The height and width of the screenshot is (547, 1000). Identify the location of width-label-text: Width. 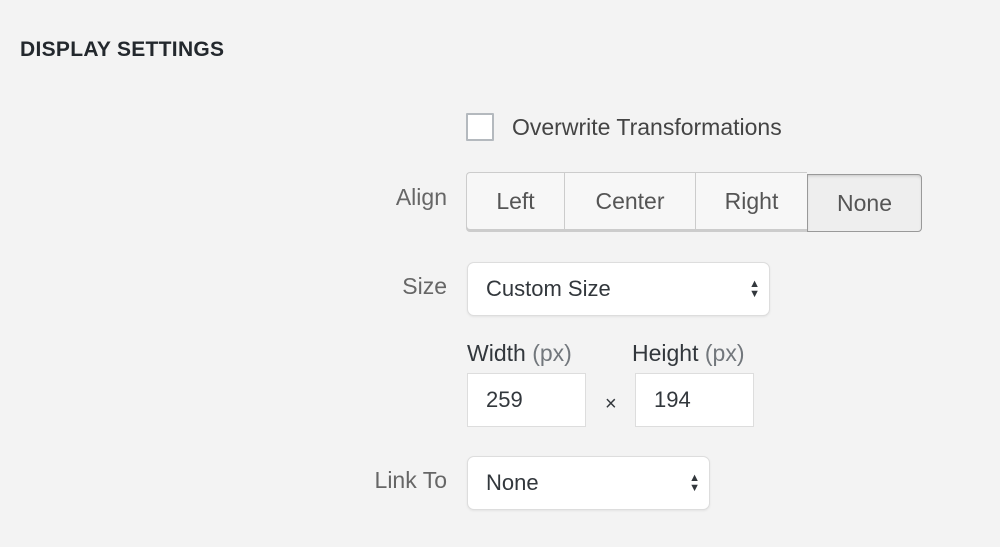
(496, 353).